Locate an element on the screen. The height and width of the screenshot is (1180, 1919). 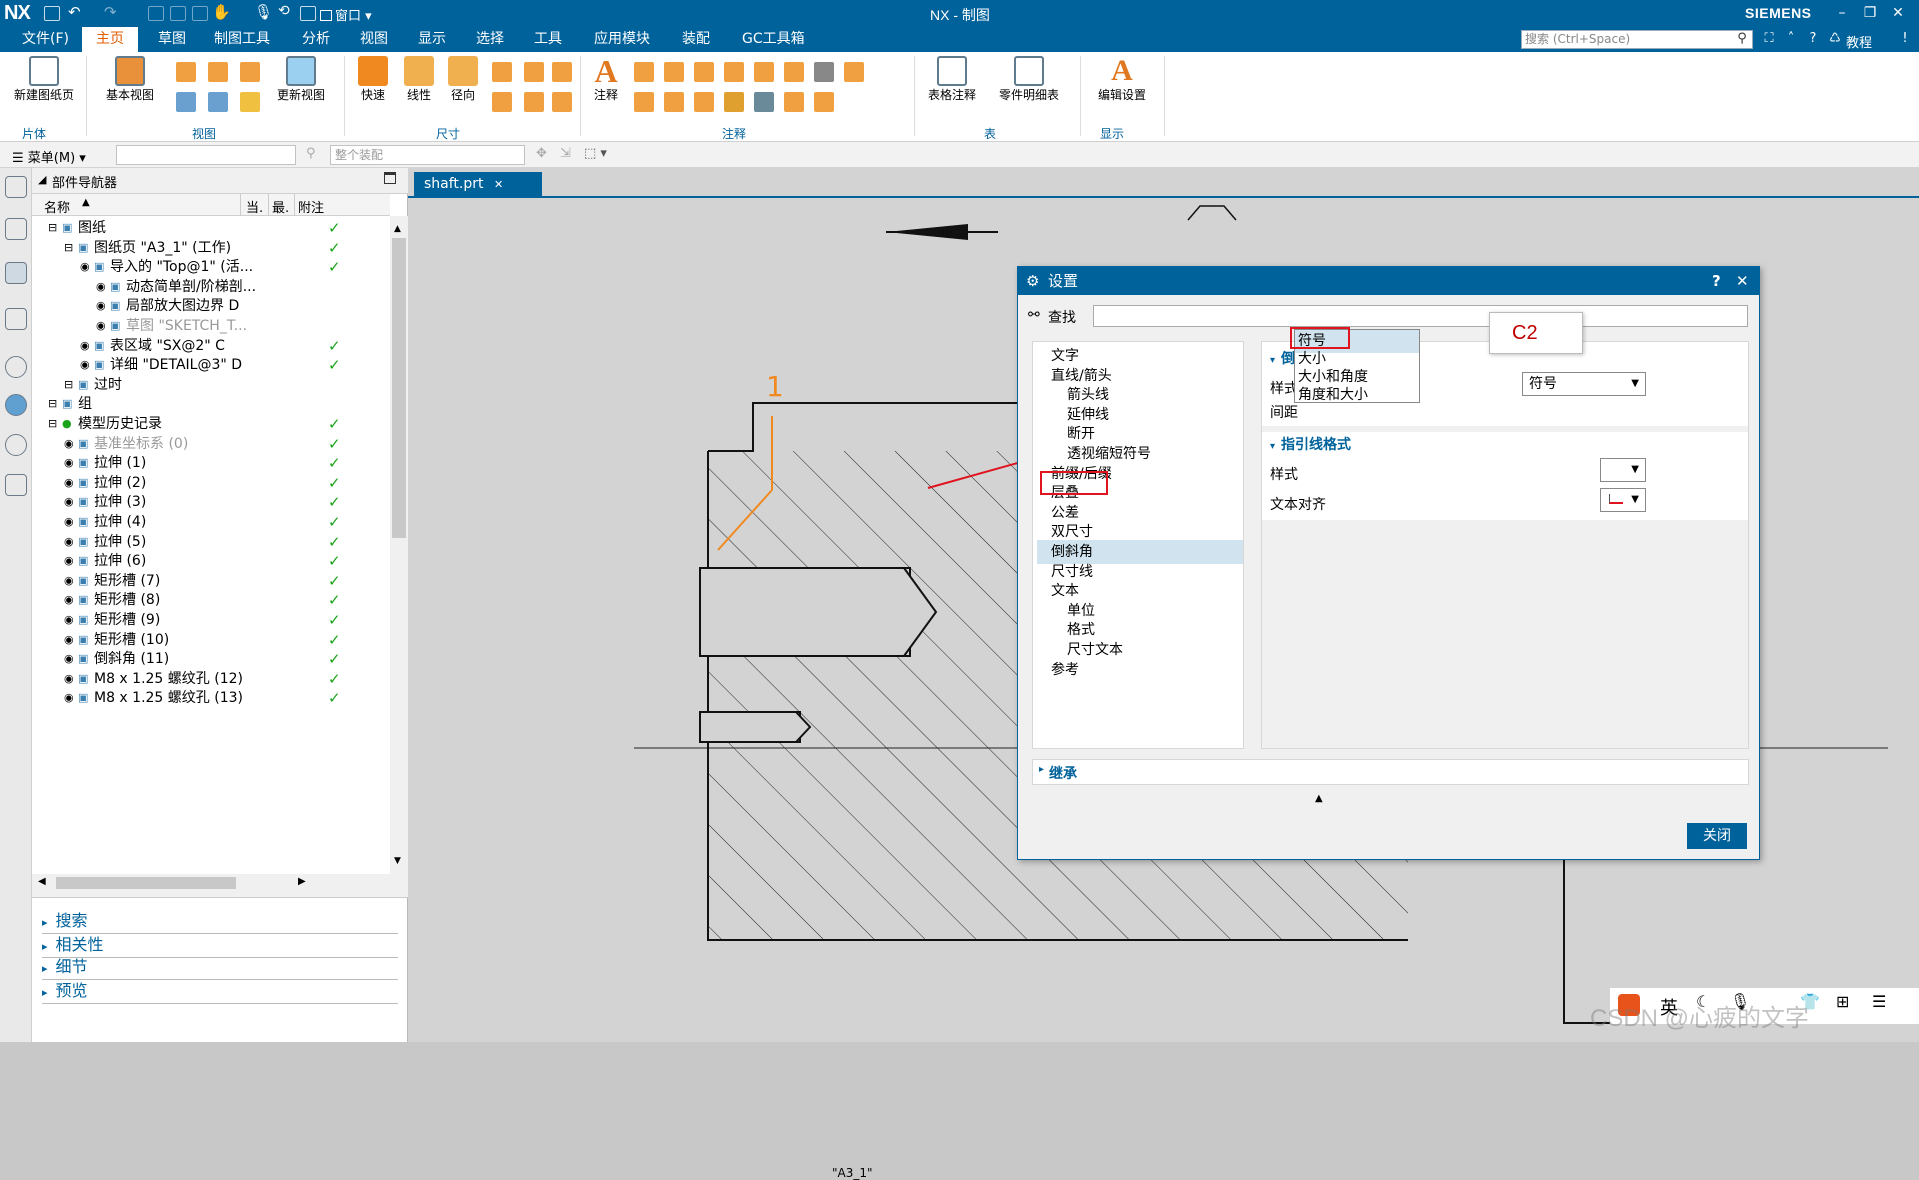
centerline-icon is located at coordinates (794, 72).